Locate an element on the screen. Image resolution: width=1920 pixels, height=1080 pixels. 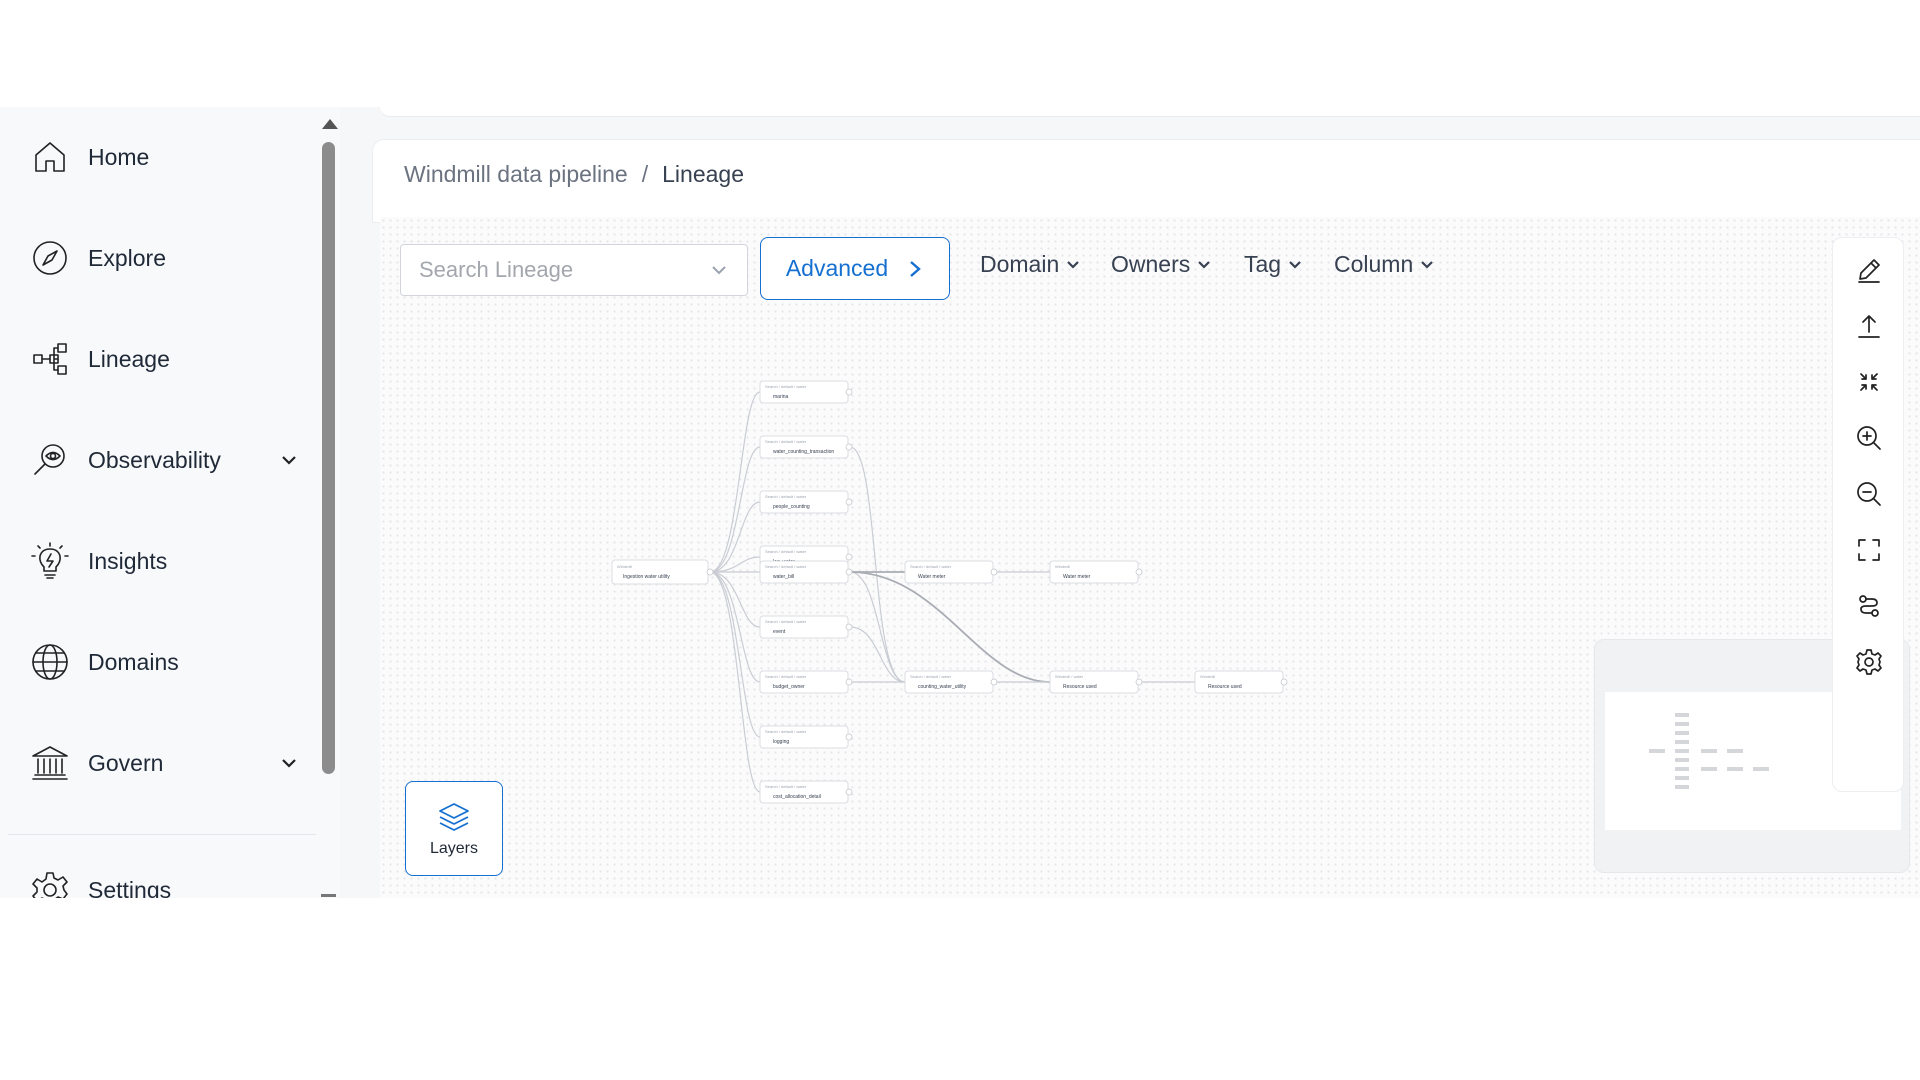
zoom-out-icon is located at coordinates (1869, 494).